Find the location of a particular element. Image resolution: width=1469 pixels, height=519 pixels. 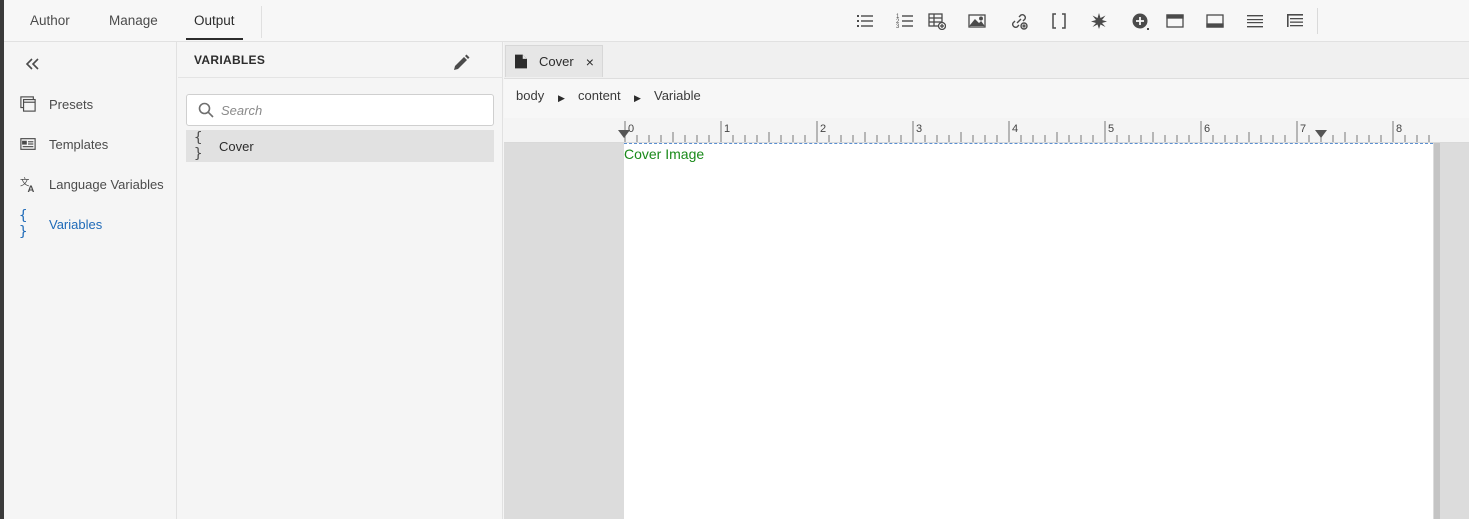

brackets-icon is located at coordinates (1059, 21).